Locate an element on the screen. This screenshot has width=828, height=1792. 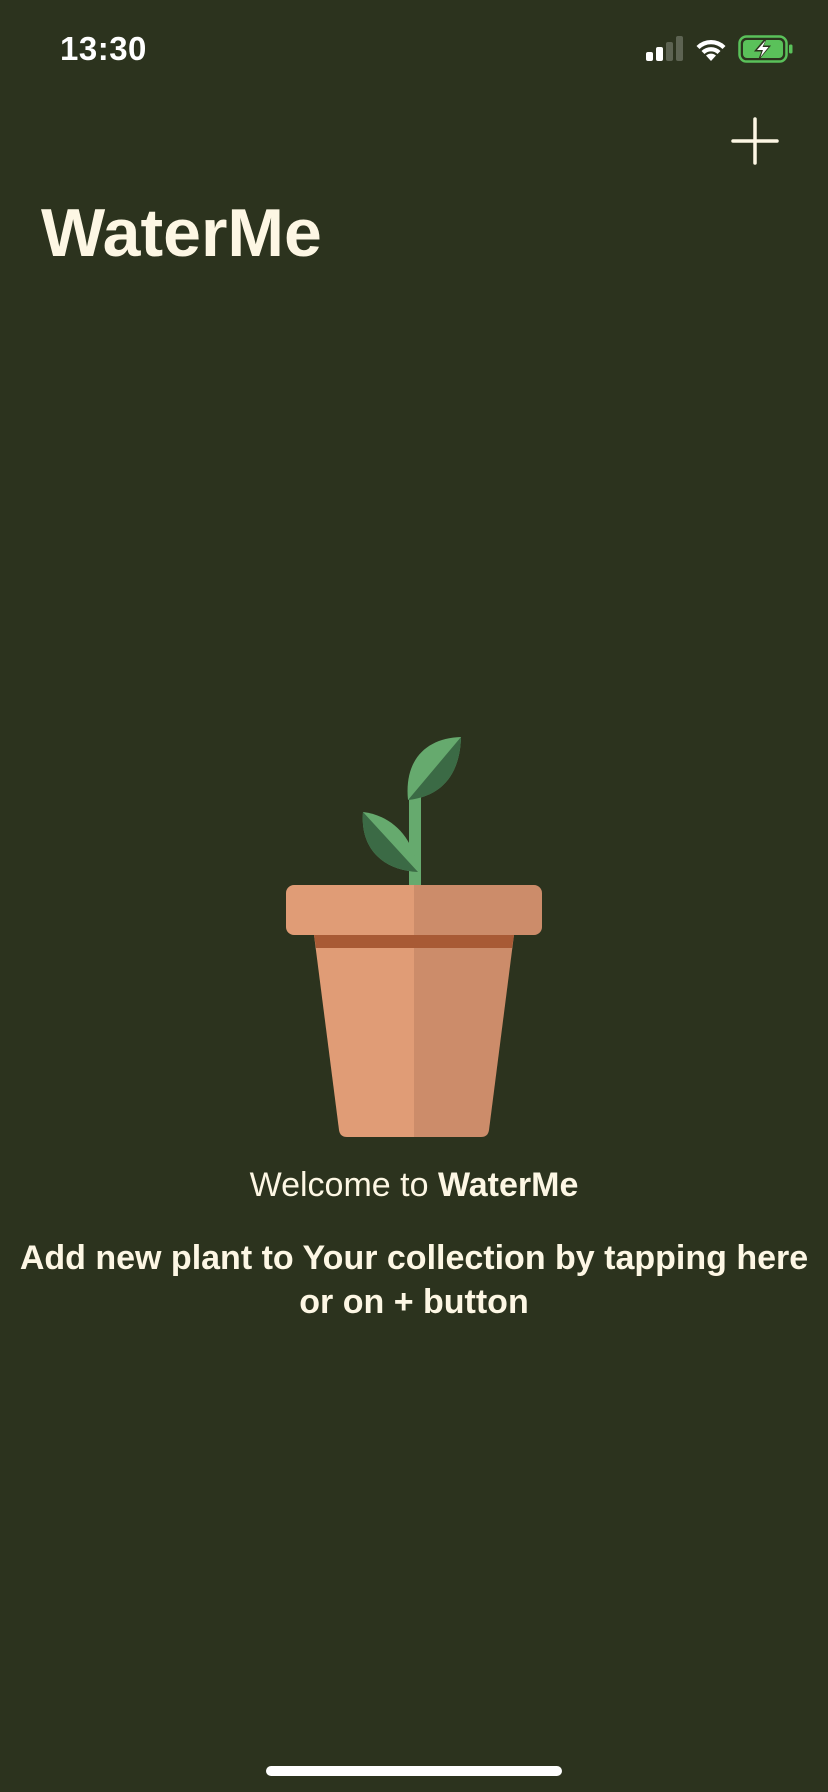
welcome-message: Welcome to WaterMe is located at coordinates (414, 1185).